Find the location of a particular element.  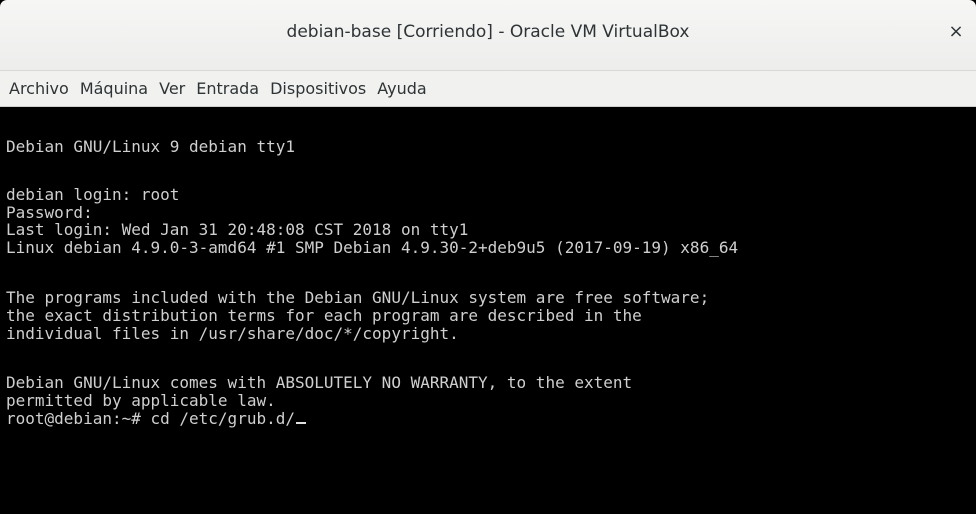

text-cursor is located at coordinates (300, 423).